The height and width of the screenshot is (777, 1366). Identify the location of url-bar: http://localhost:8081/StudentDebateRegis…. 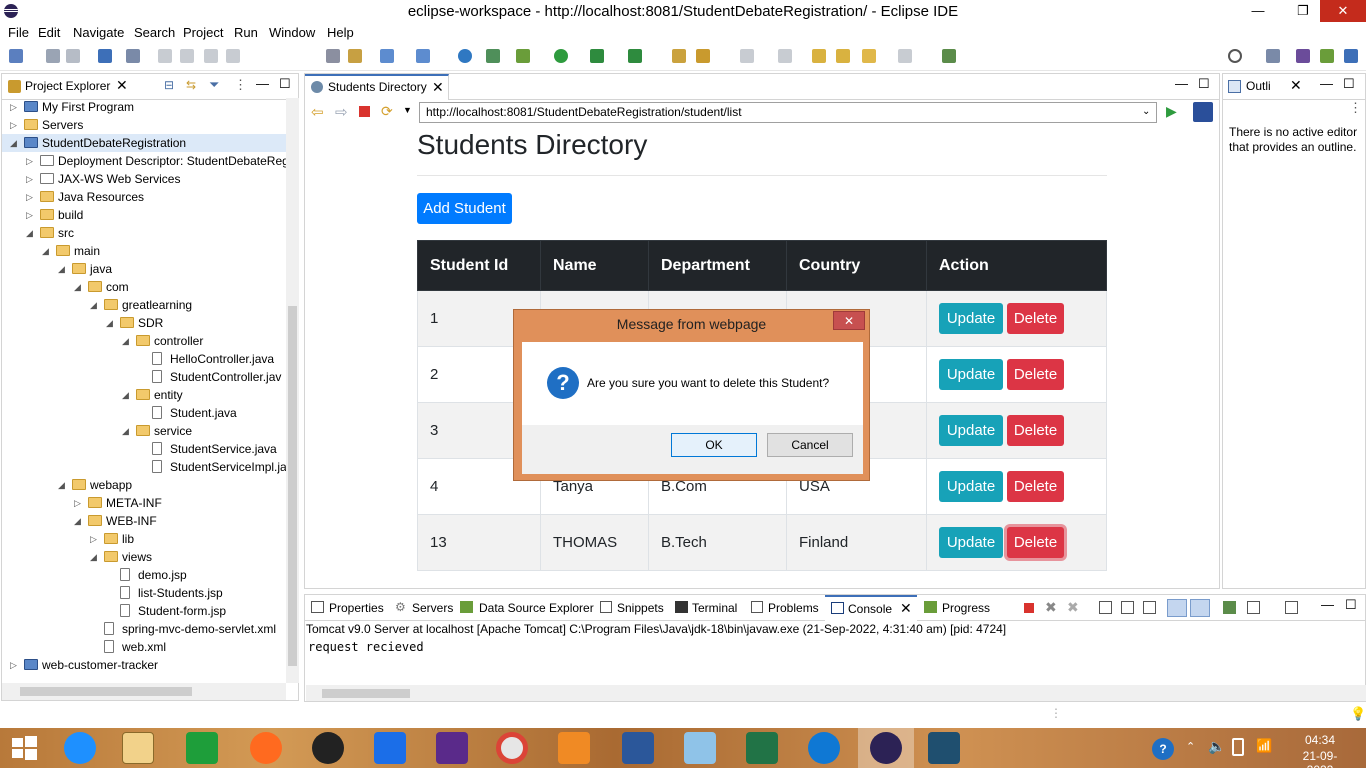
(788, 112).